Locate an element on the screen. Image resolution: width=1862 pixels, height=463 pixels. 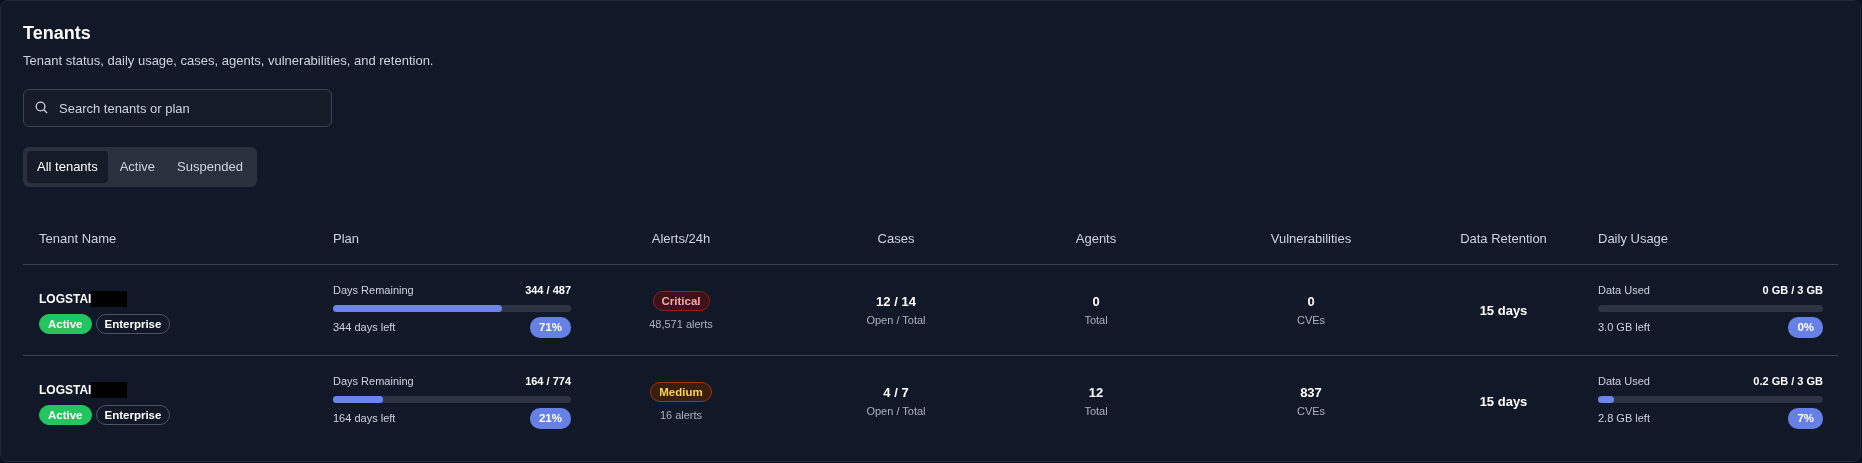
column-header: Vulnerabilities is located at coordinates (1311, 238).